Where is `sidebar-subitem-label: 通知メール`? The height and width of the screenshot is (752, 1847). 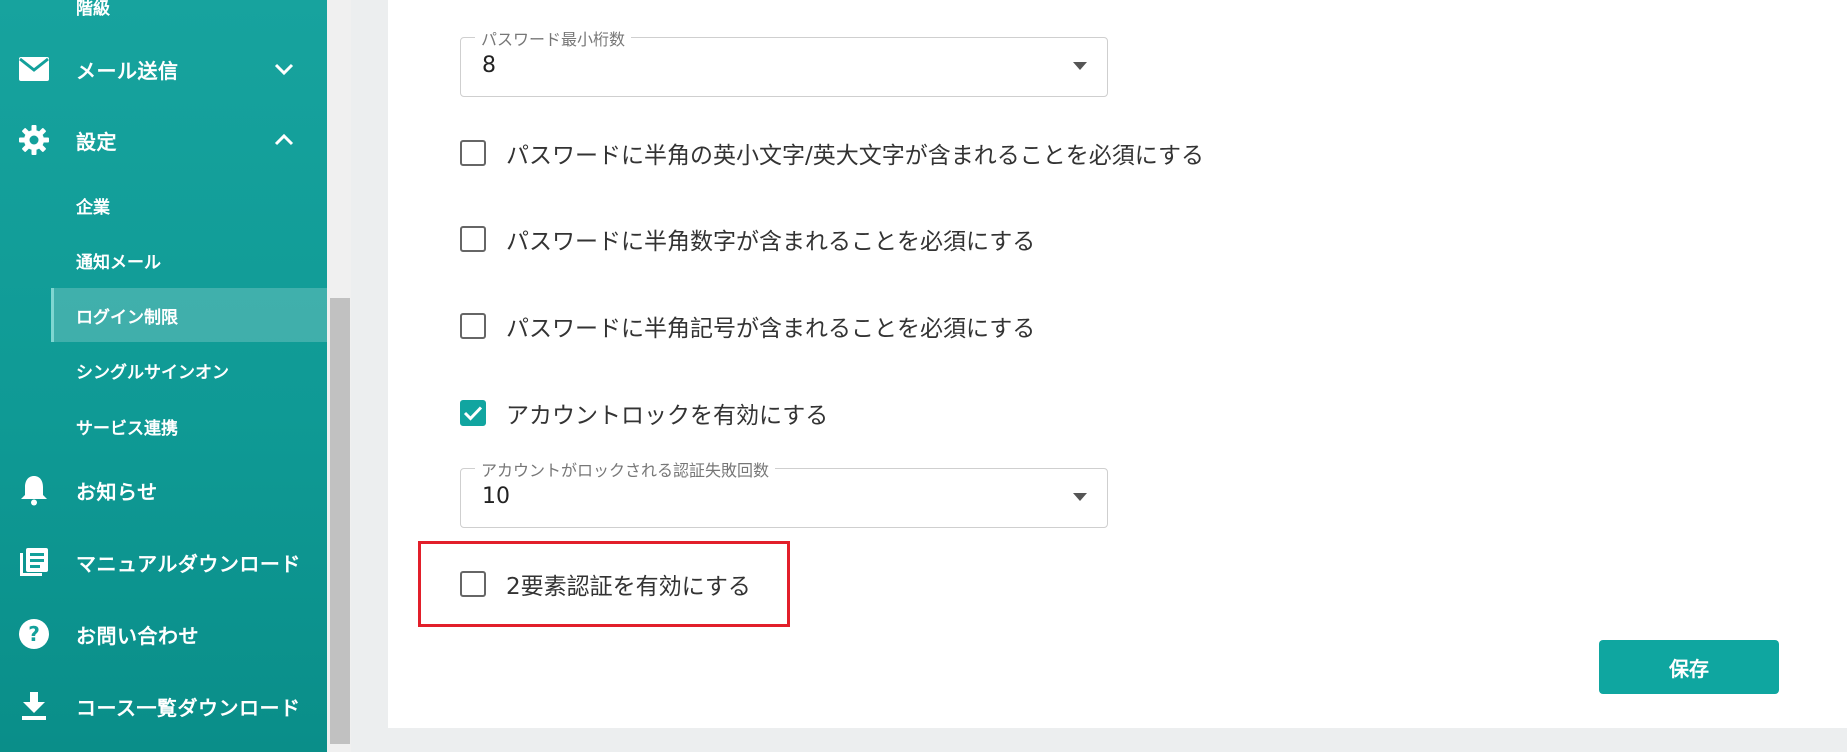
sidebar-subitem-label: 通知メール is located at coordinates (118, 262).